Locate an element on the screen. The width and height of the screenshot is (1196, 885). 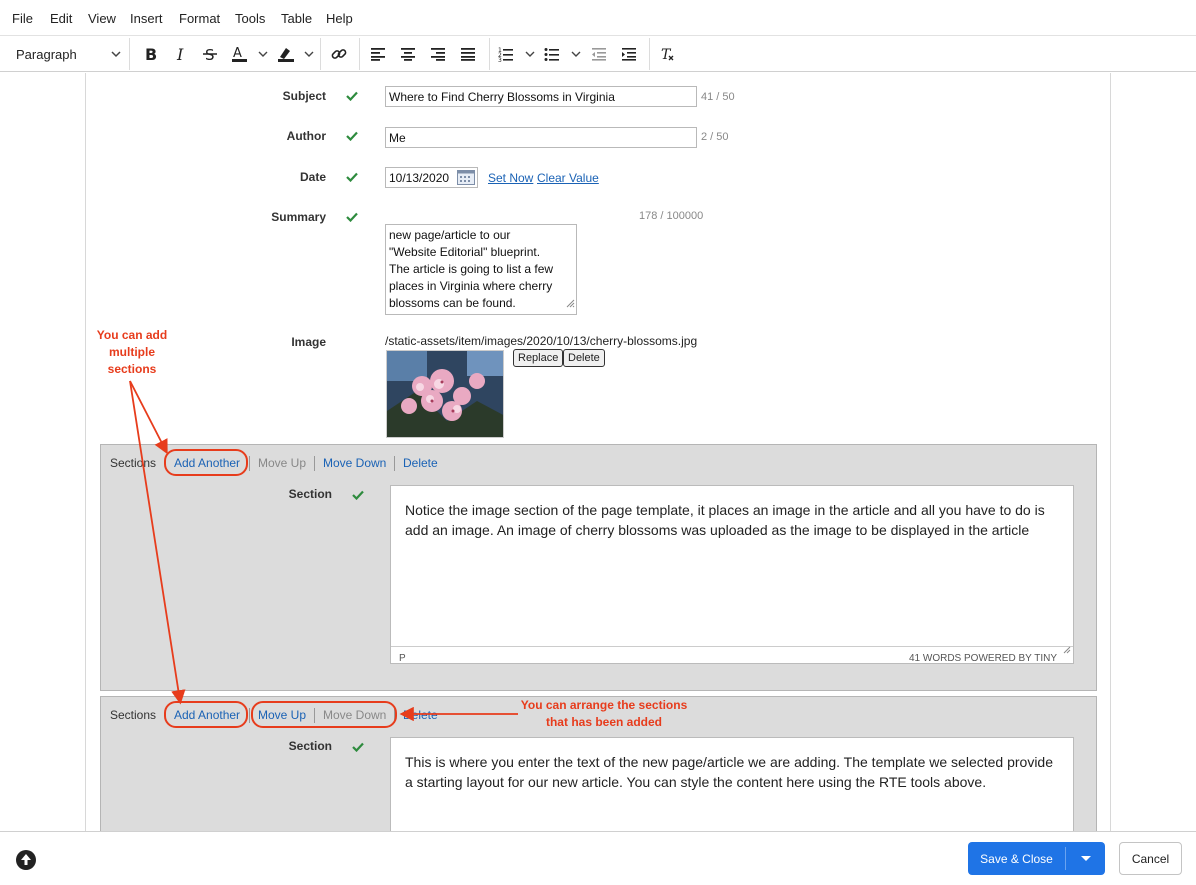
align-left-icon is located at coordinates (378, 54).